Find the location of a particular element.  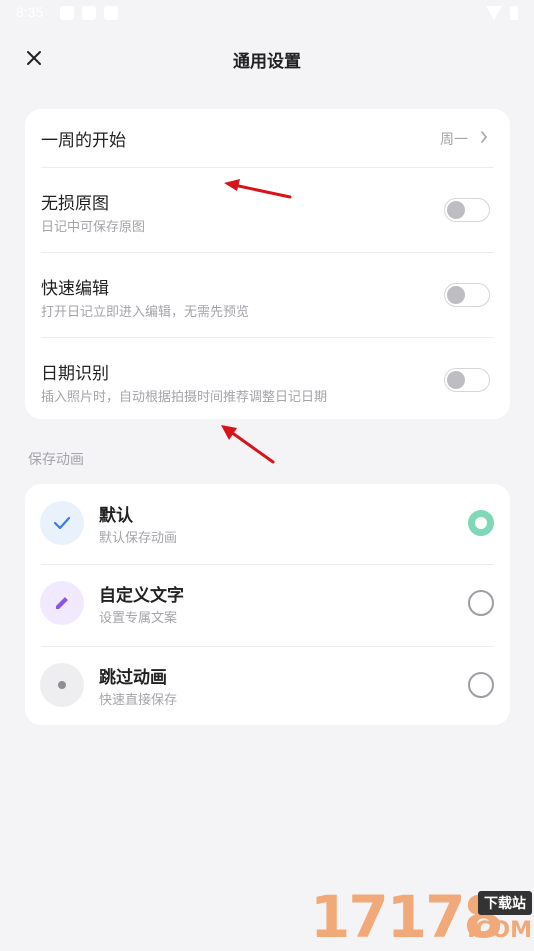

week-start-value: 周一 is located at coordinates (454, 140).